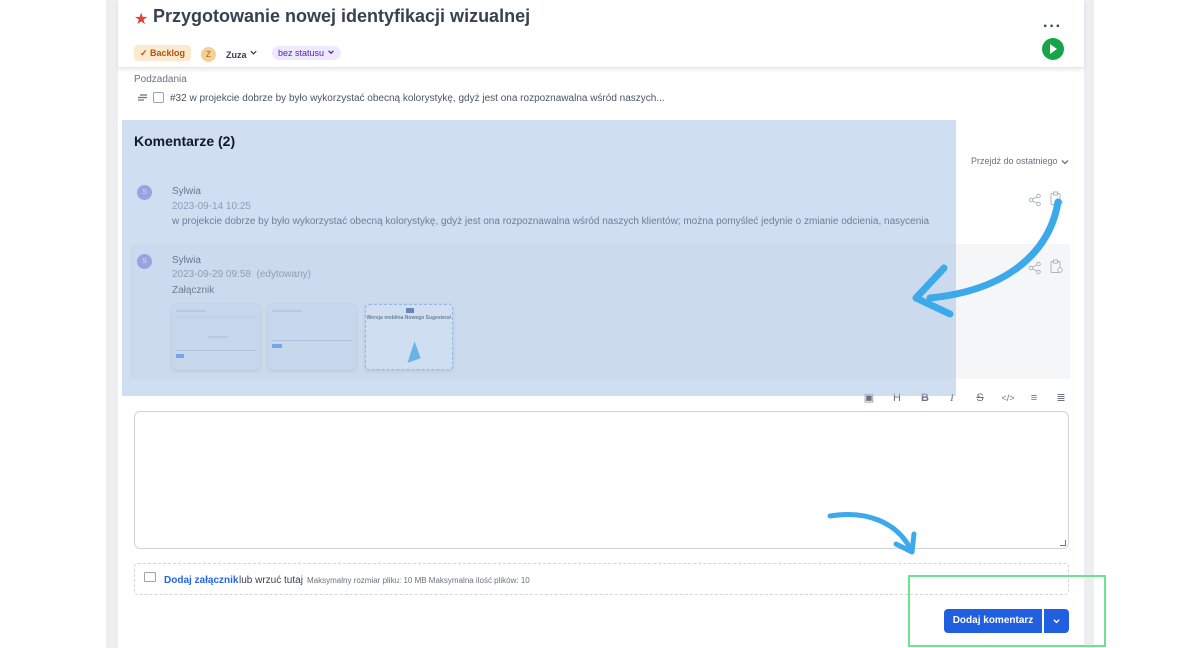 The image size is (1200, 648). I want to click on party-popper-icon, so click(411, 352).